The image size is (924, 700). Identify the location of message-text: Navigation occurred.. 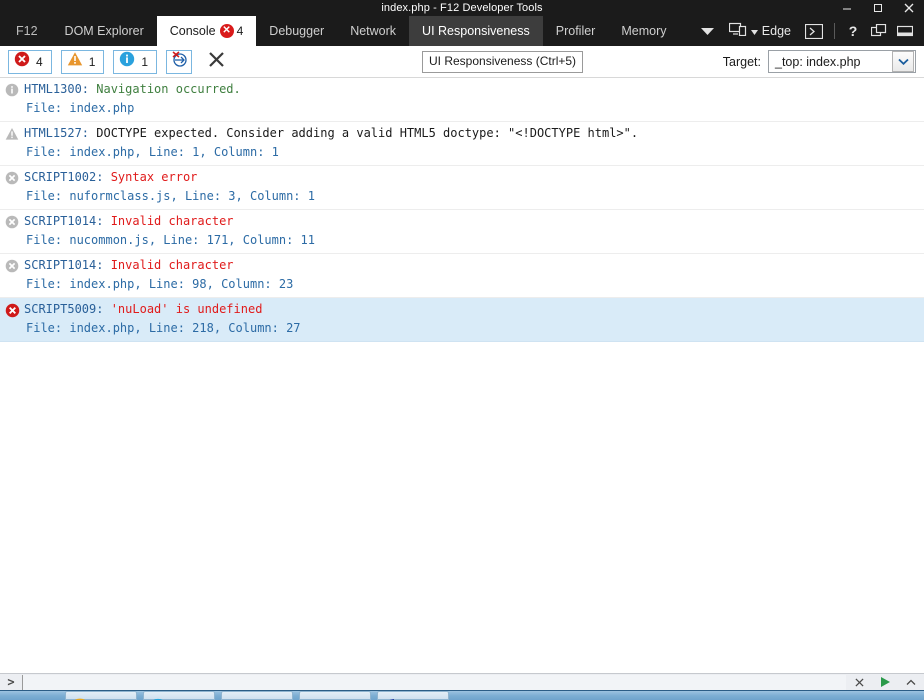
(165, 89).